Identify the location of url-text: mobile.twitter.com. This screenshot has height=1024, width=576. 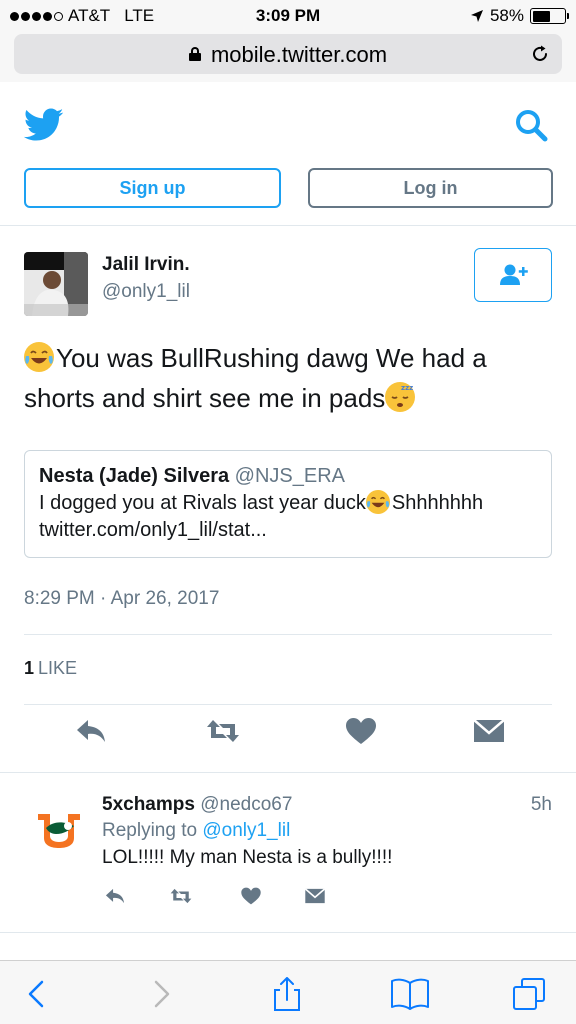
(299, 54).